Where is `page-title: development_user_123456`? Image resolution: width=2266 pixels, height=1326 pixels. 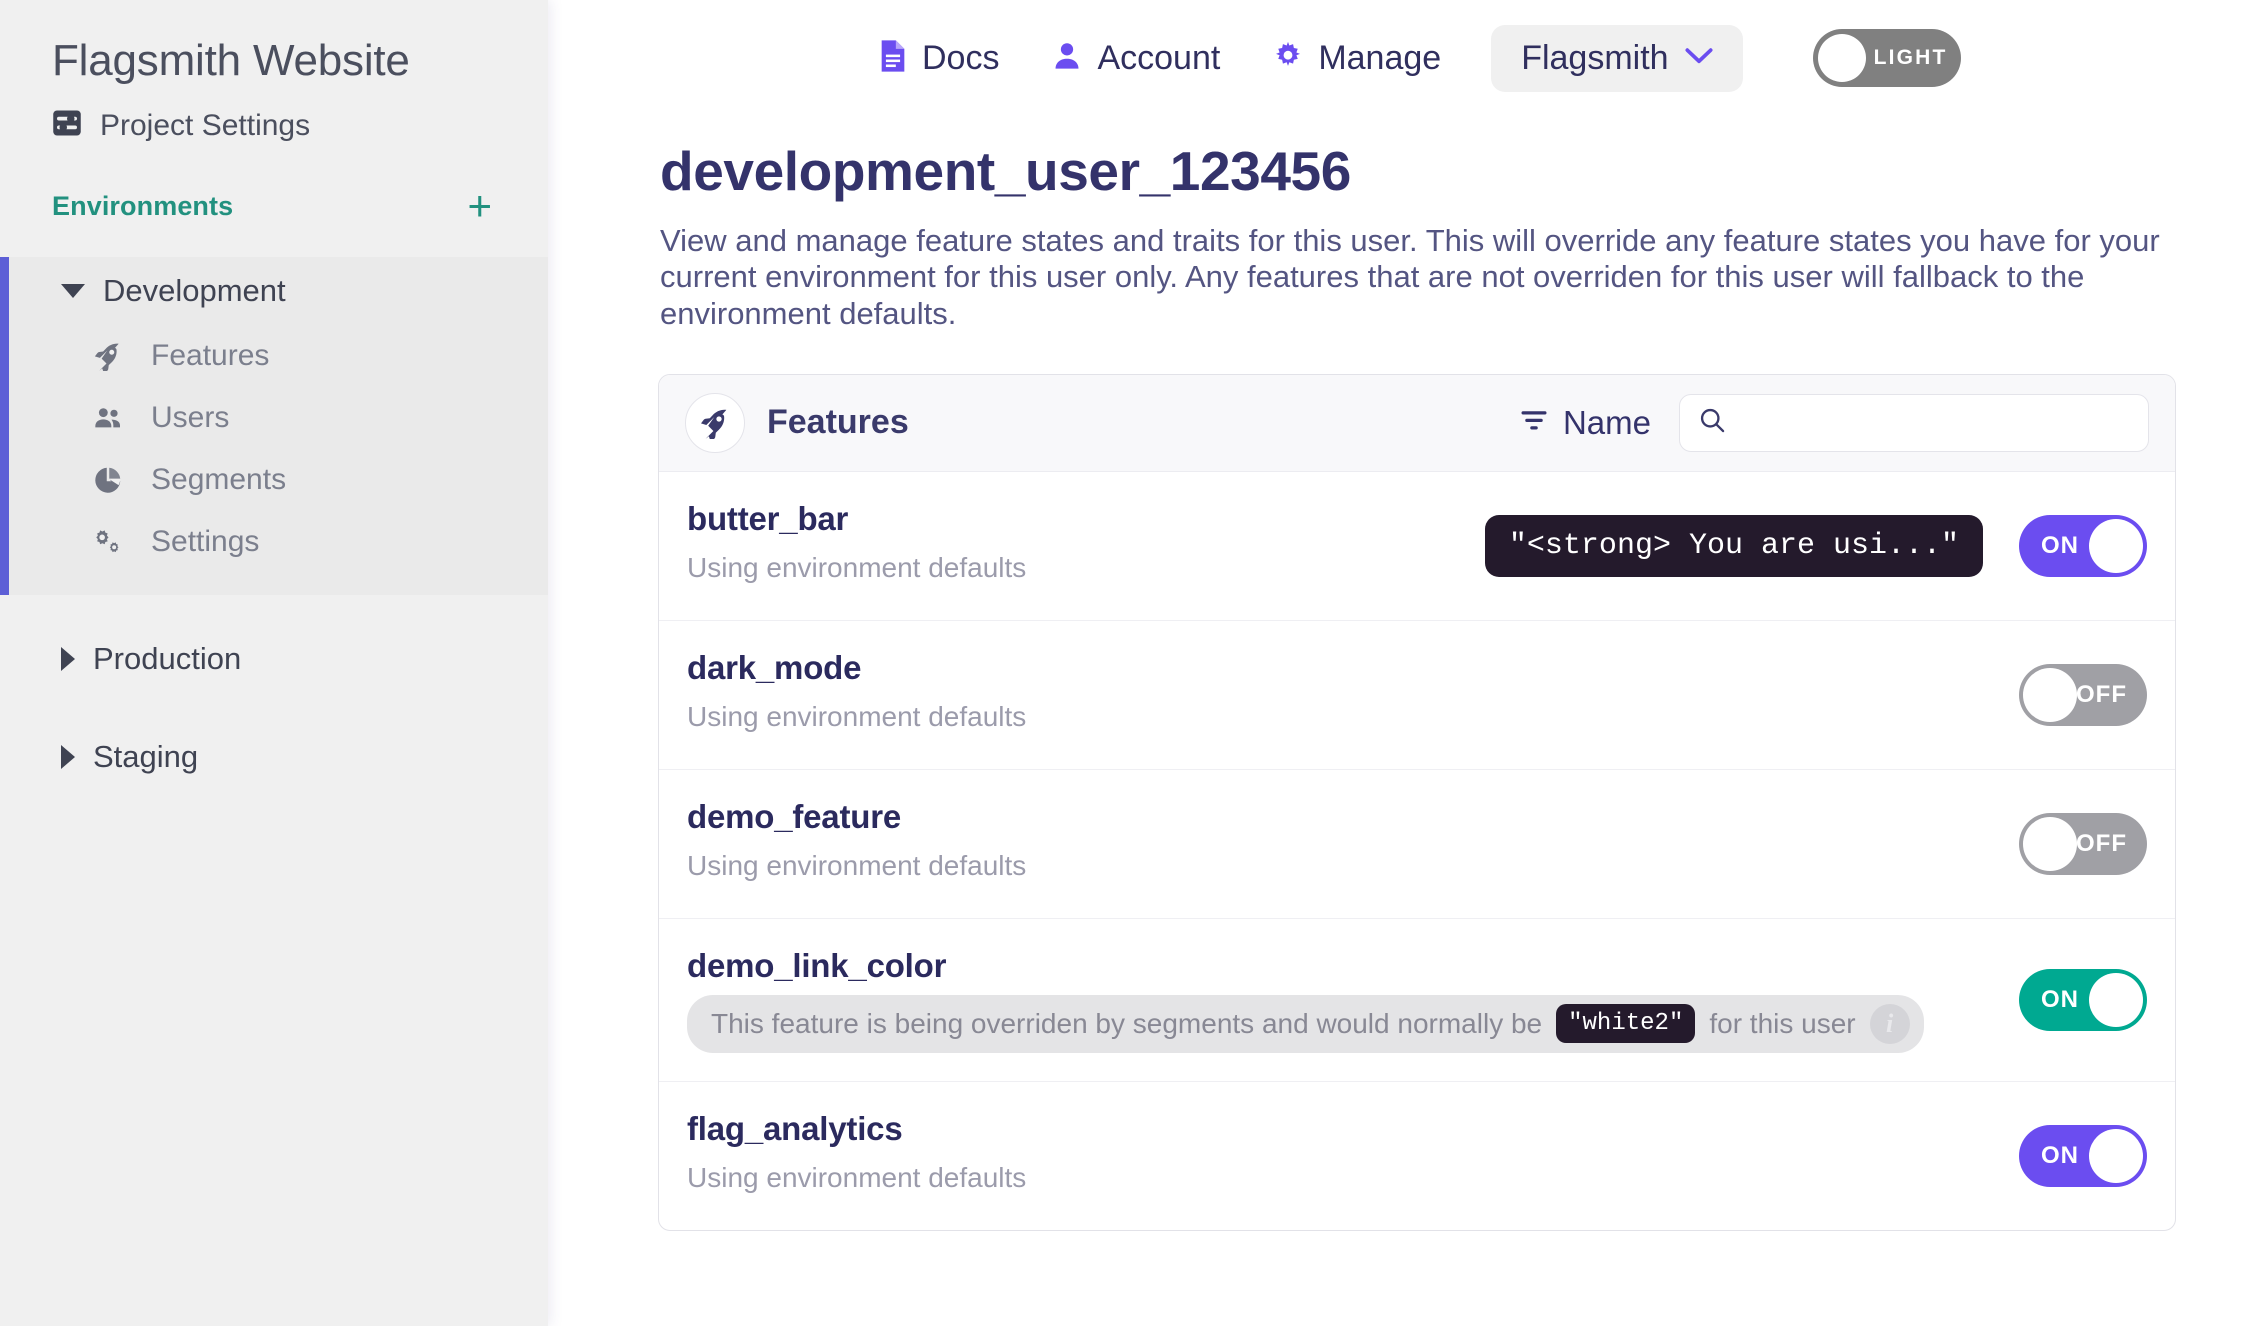
page-title: development_user_123456 is located at coordinates (1005, 171).